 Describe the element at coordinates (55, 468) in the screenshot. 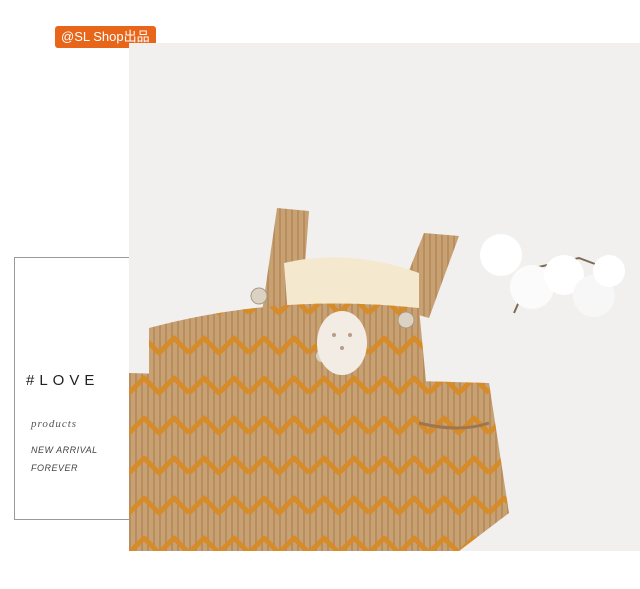

I see `forever-label: FOREVER` at that location.